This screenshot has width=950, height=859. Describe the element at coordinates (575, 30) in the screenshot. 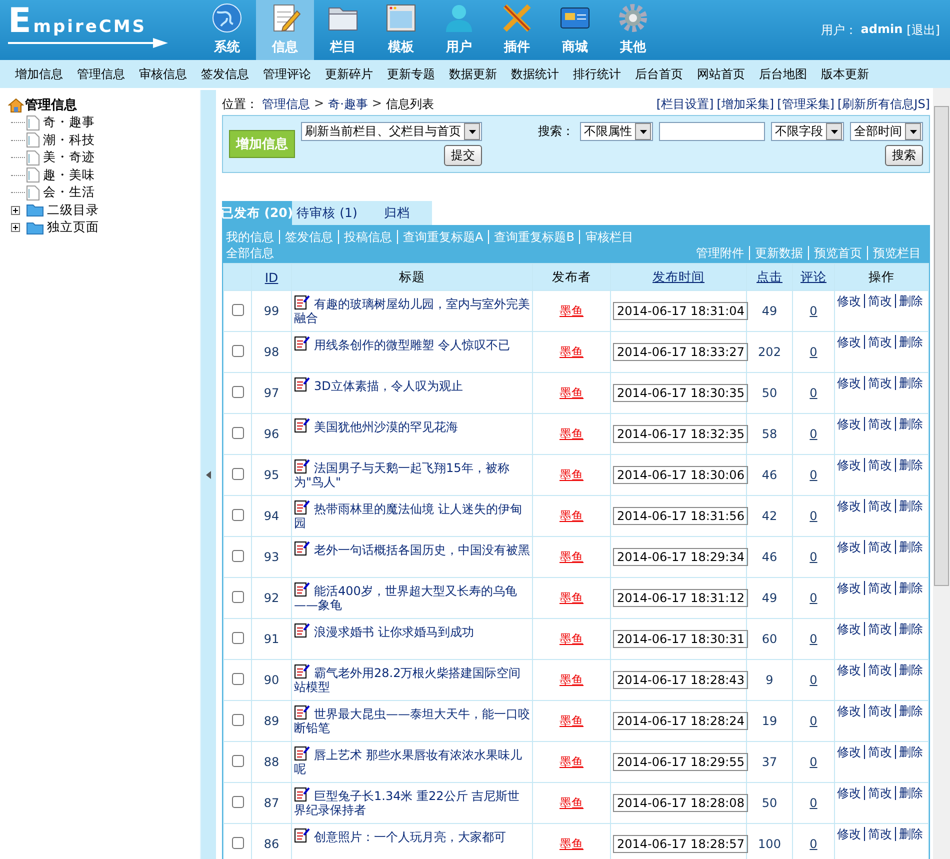

I see `nav-tab: 商城` at that location.